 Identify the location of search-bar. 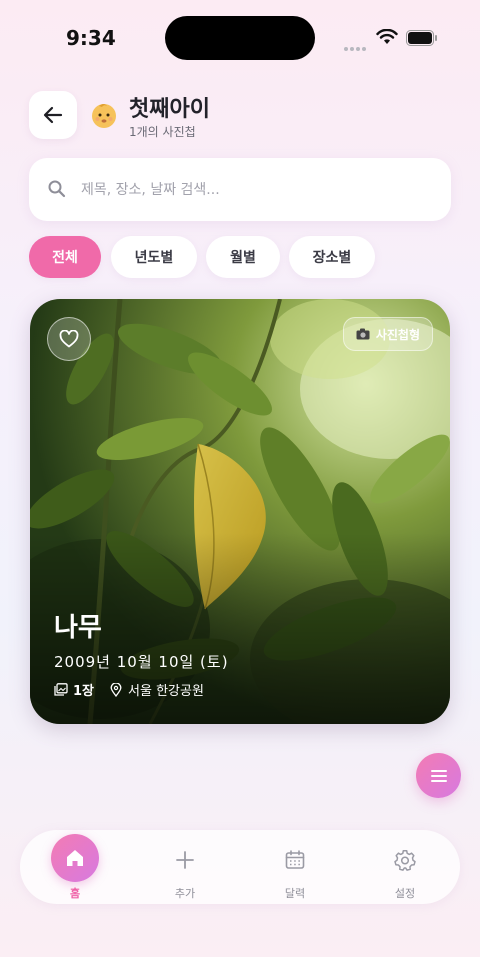
(240, 189).